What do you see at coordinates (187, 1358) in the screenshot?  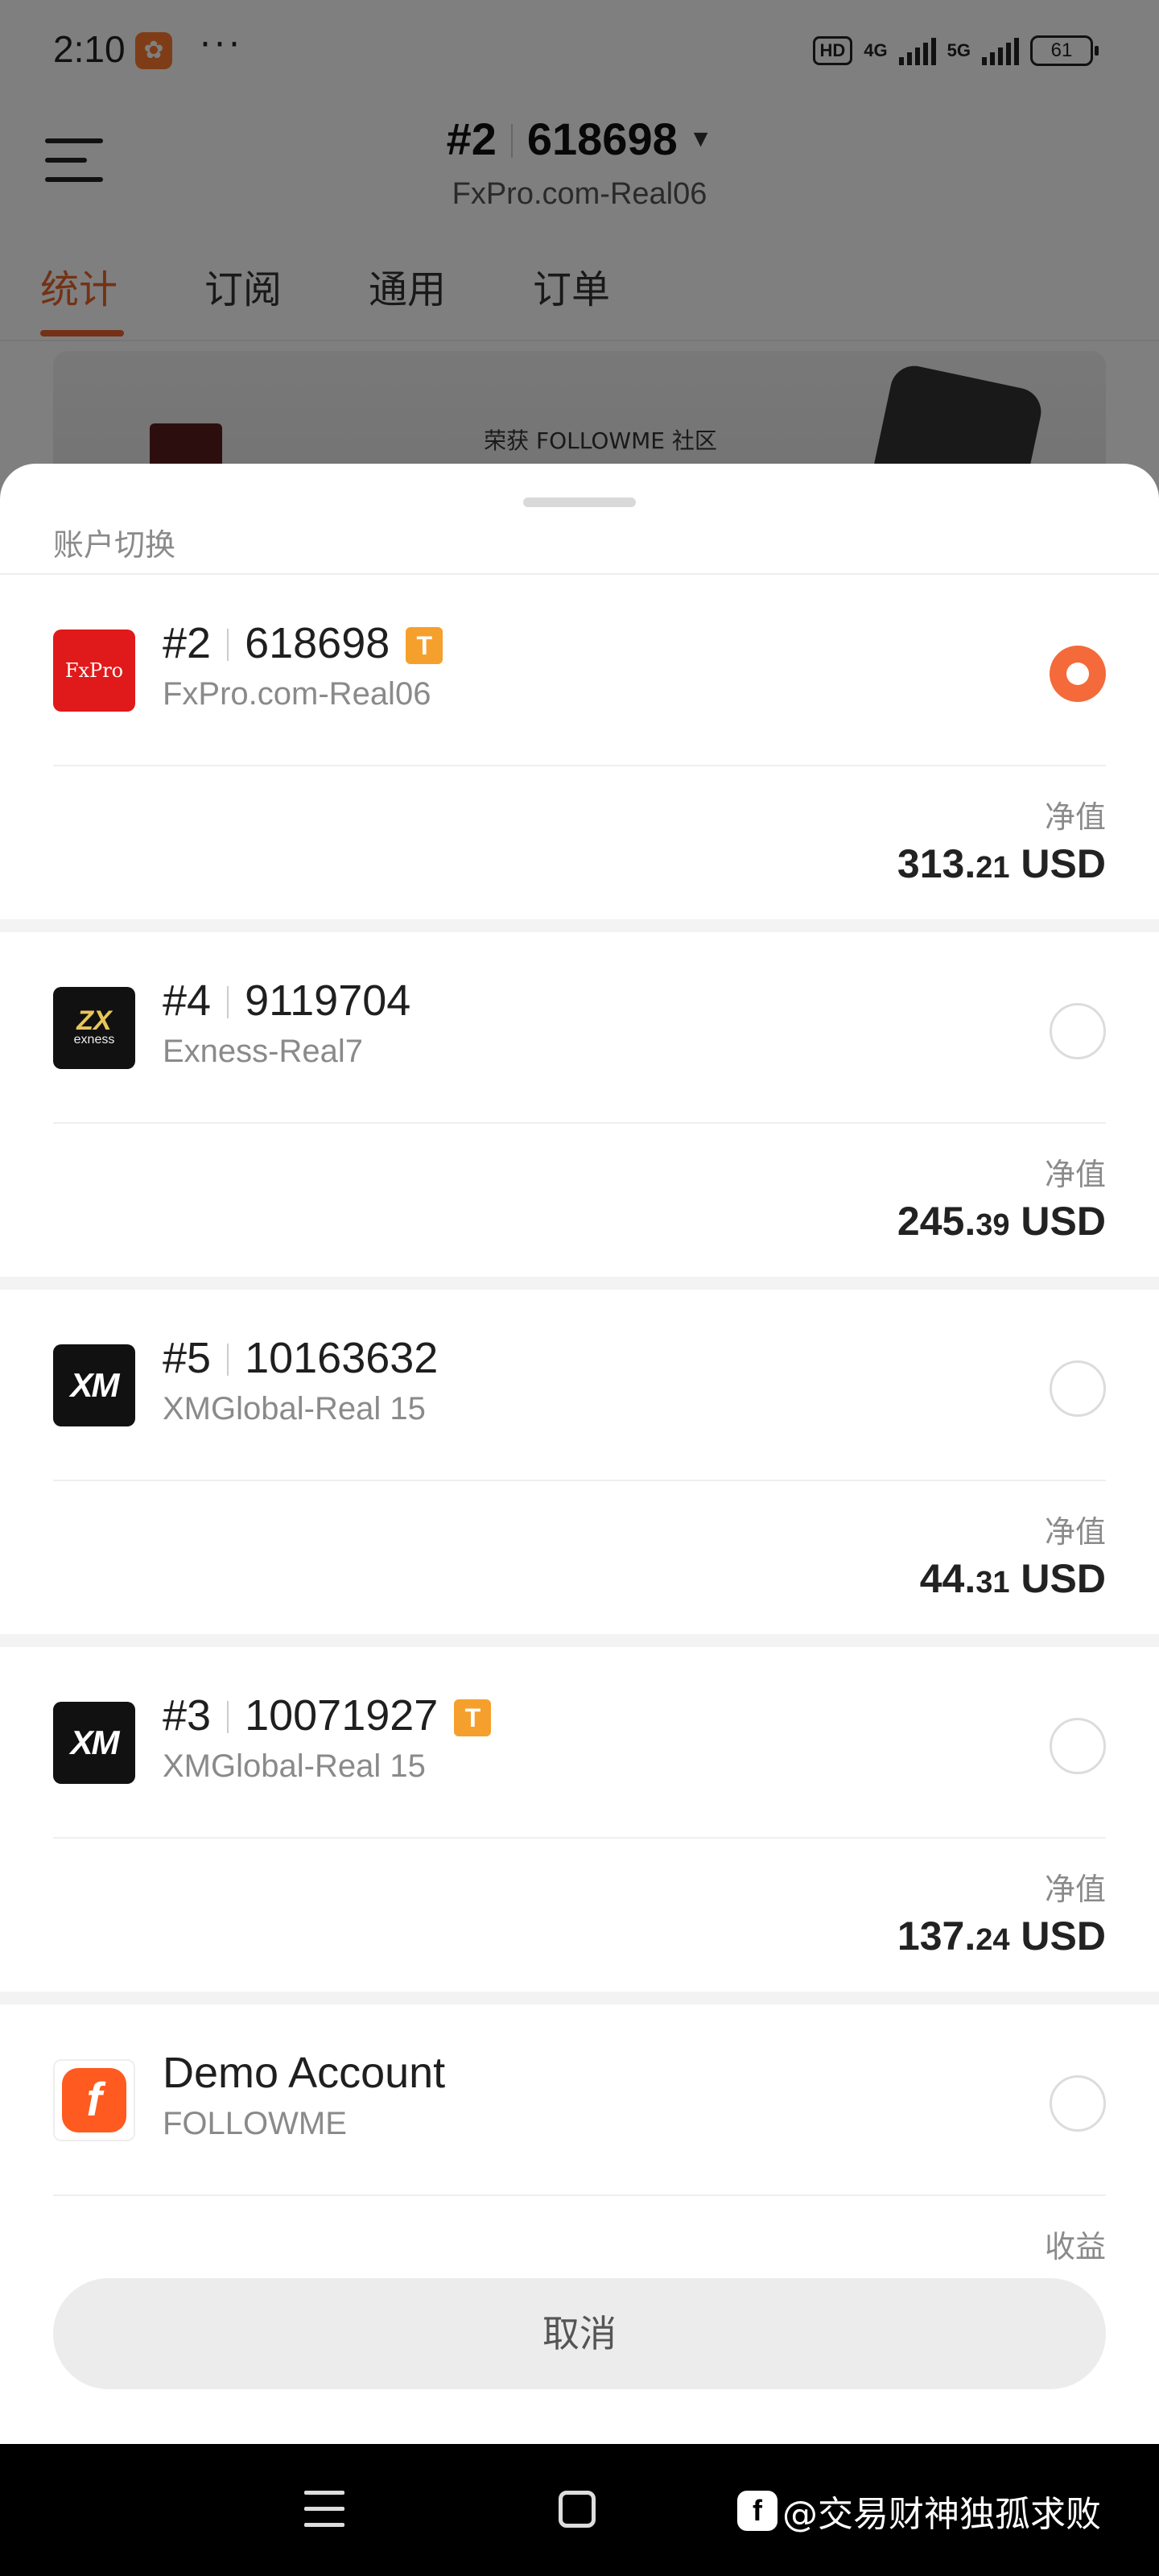 I see `account-number: #5` at bounding box center [187, 1358].